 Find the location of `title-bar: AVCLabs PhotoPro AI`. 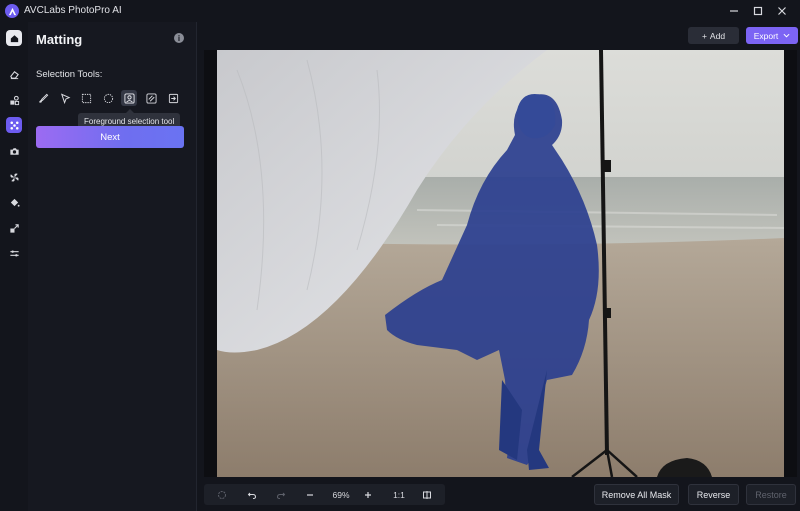

title-bar: AVCLabs PhotoPro AI is located at coordinates (400, 11).